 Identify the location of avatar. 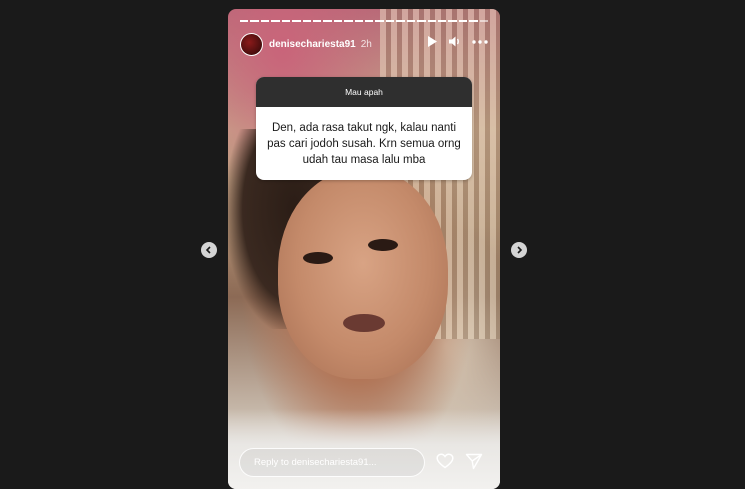
(251, 44).